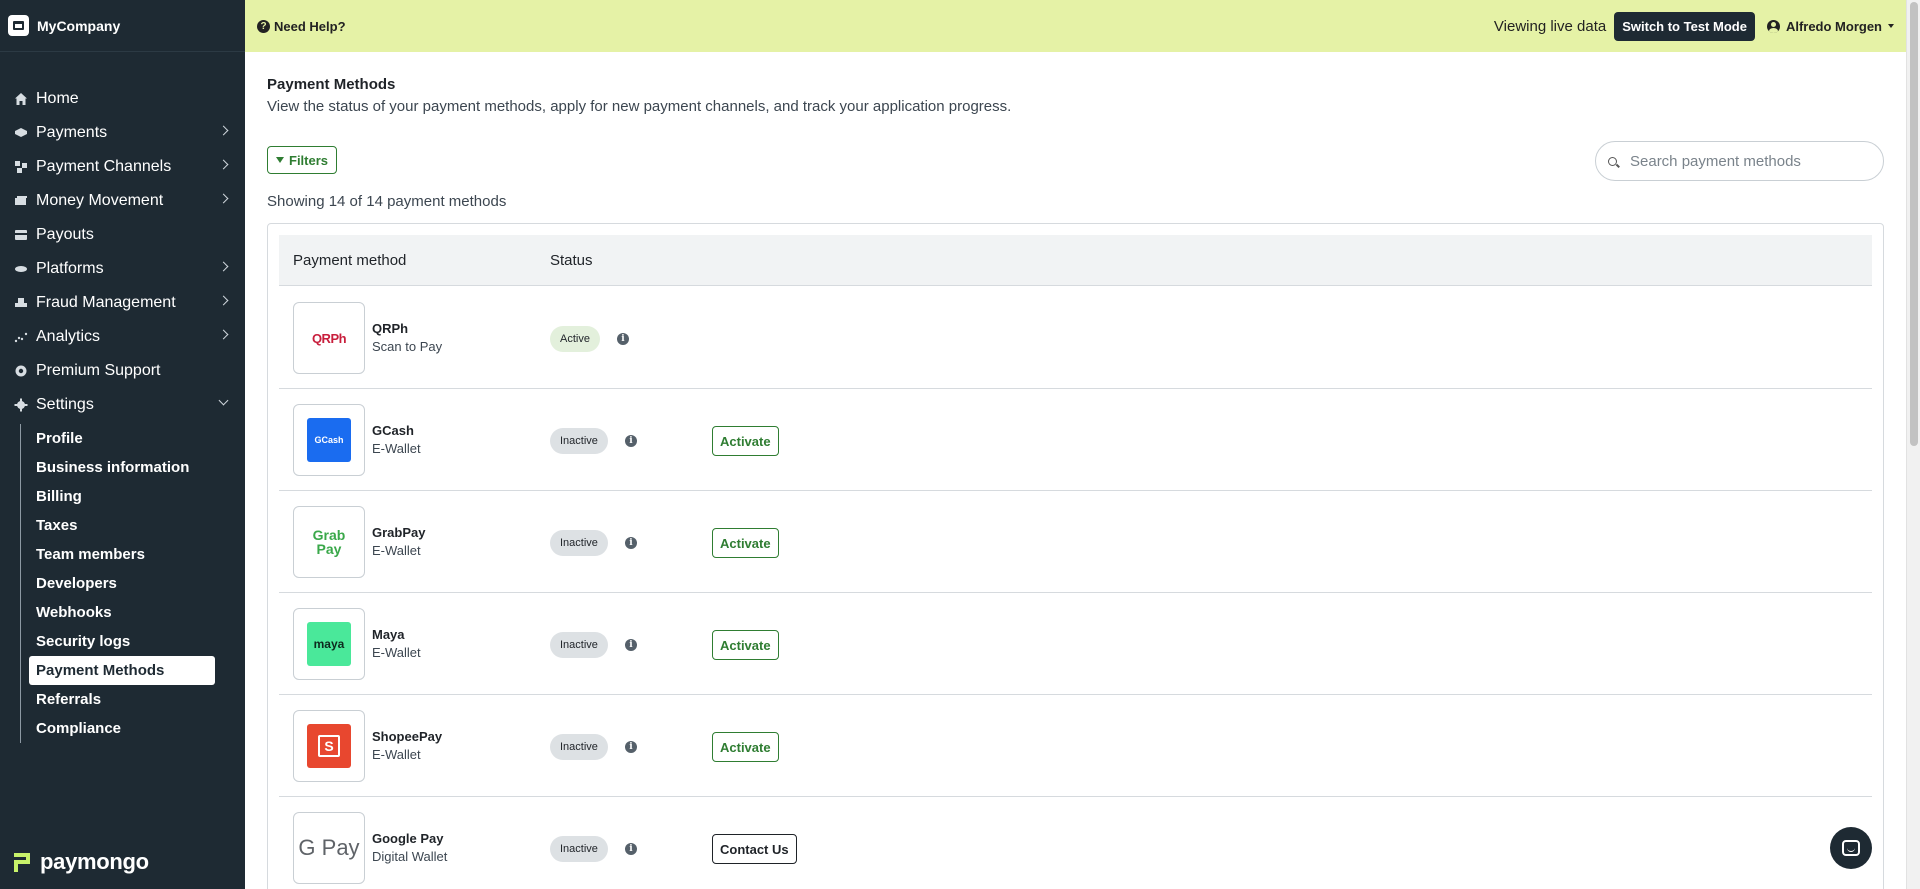 The width and height of the screenshot is (1920, 889). What do you see at coordinates (329, 644) in the screenshot?
I see `maya-logo-text: maya` at bounding box center [329, 644].